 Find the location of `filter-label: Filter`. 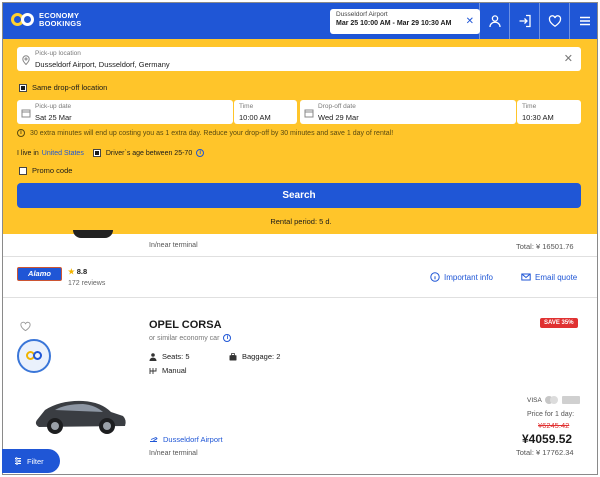

filter-label: Filter is located at coordinates (35, 461).